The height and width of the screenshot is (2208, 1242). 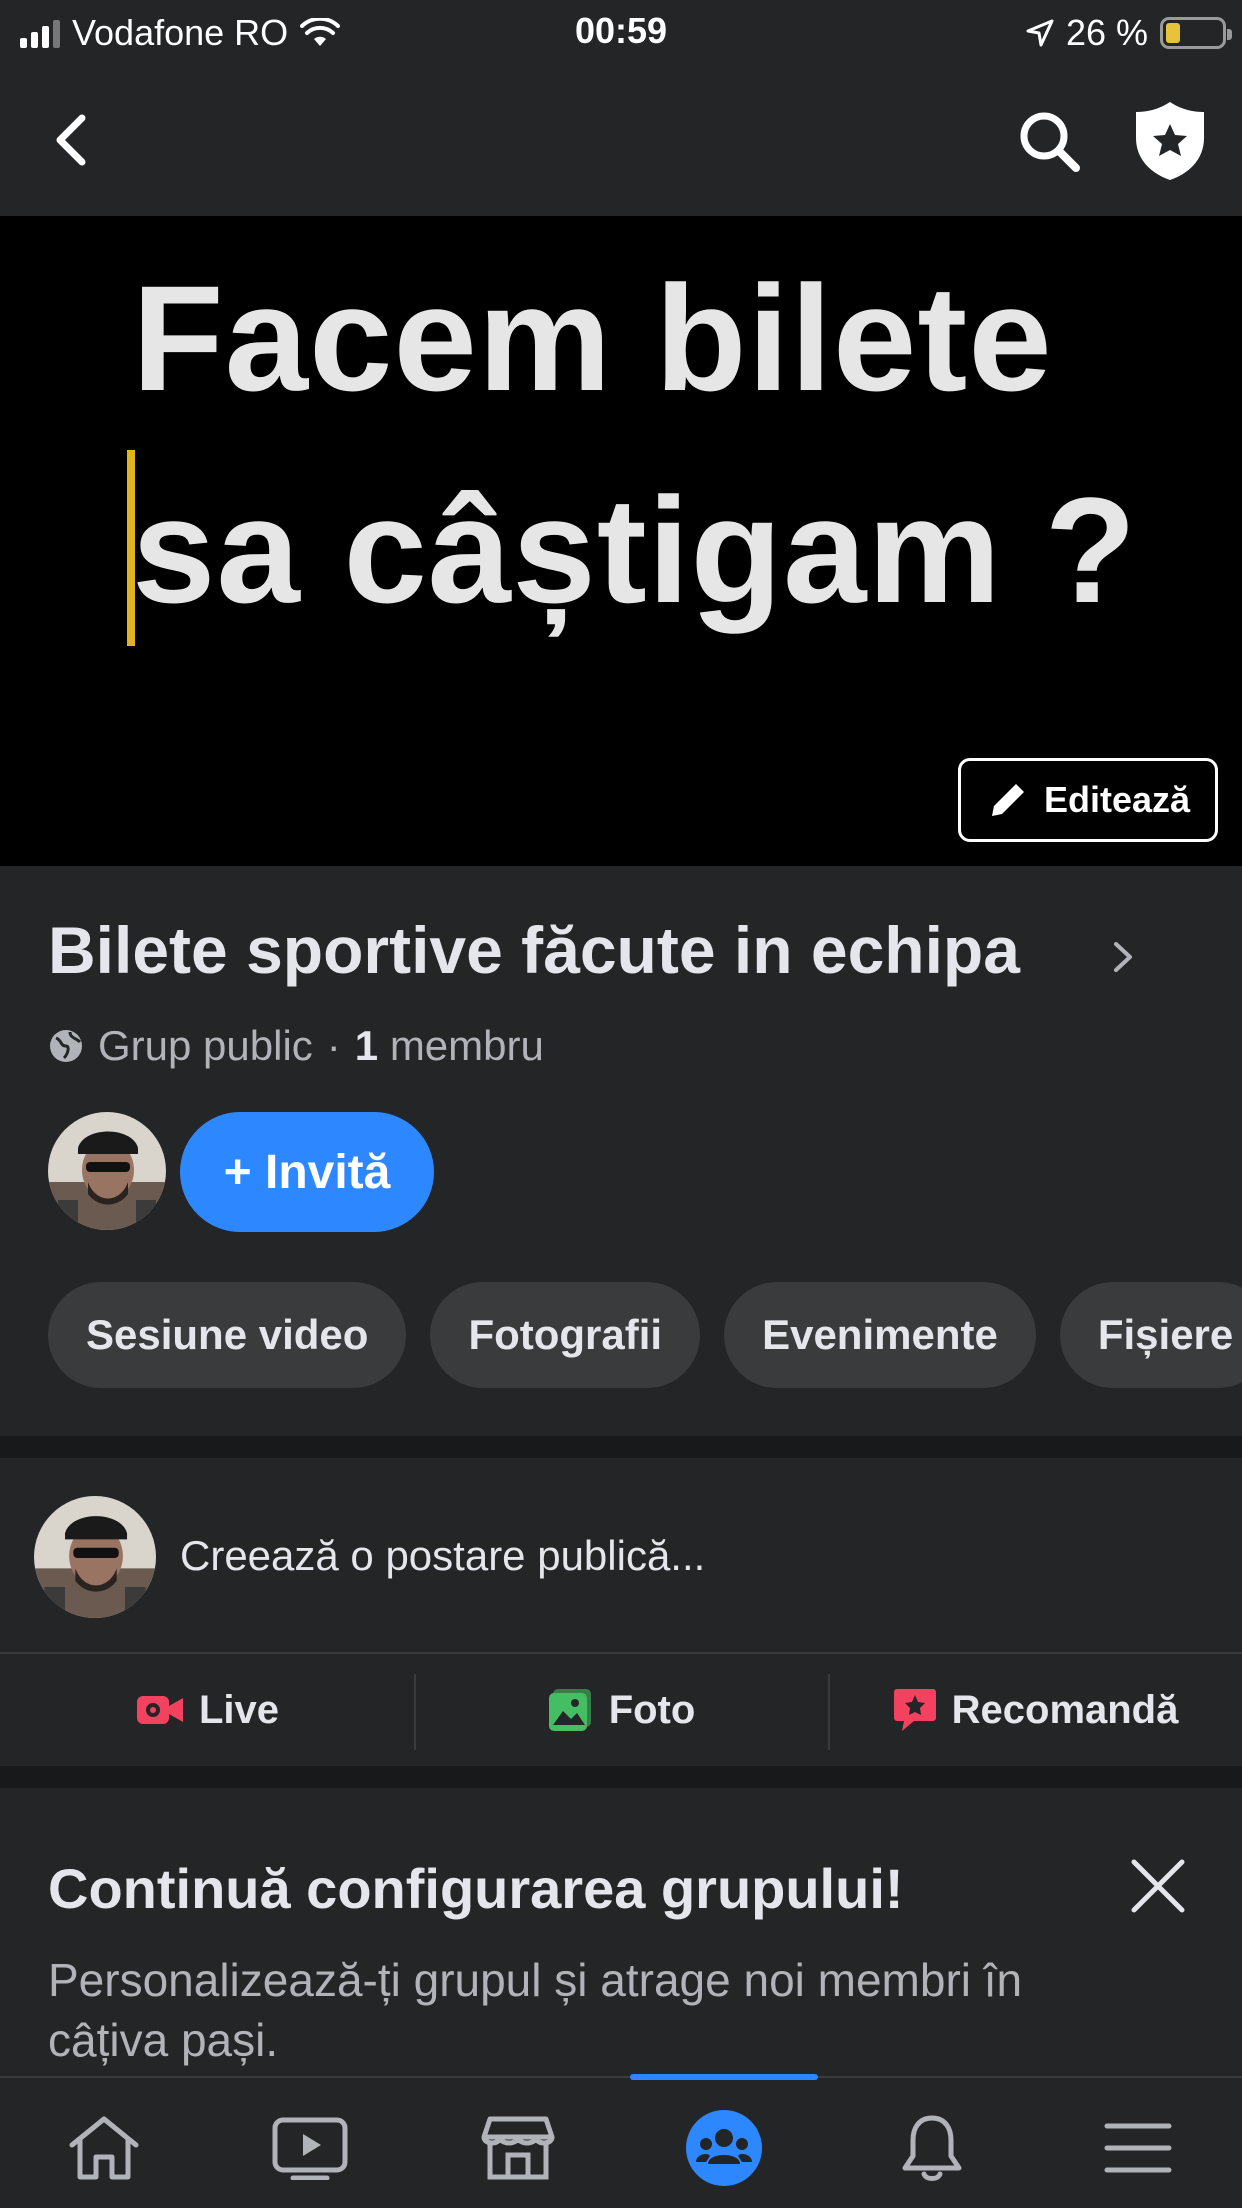 What do you see at coordinates (1170, 141) in the screenshot?
I see `admin-shield-icon` at bounding box center [1170, 141].